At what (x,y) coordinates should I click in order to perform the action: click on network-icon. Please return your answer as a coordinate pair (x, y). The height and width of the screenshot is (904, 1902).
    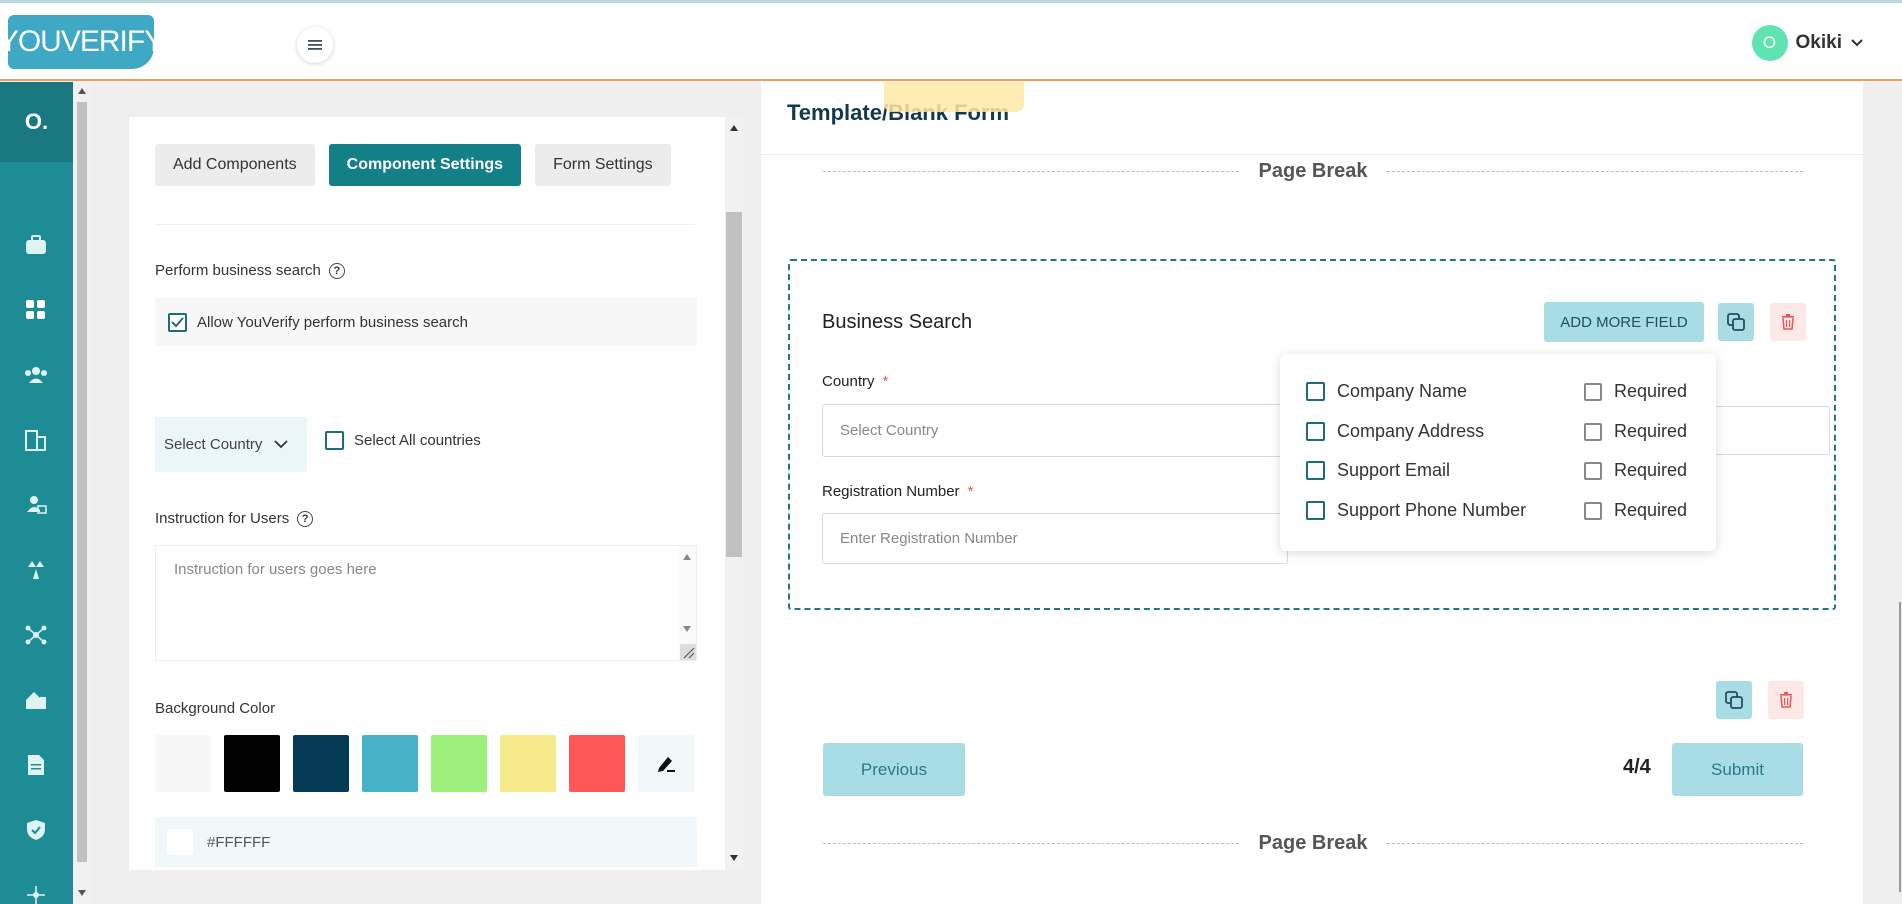
    Looking at the image, I should click on (36, 635).